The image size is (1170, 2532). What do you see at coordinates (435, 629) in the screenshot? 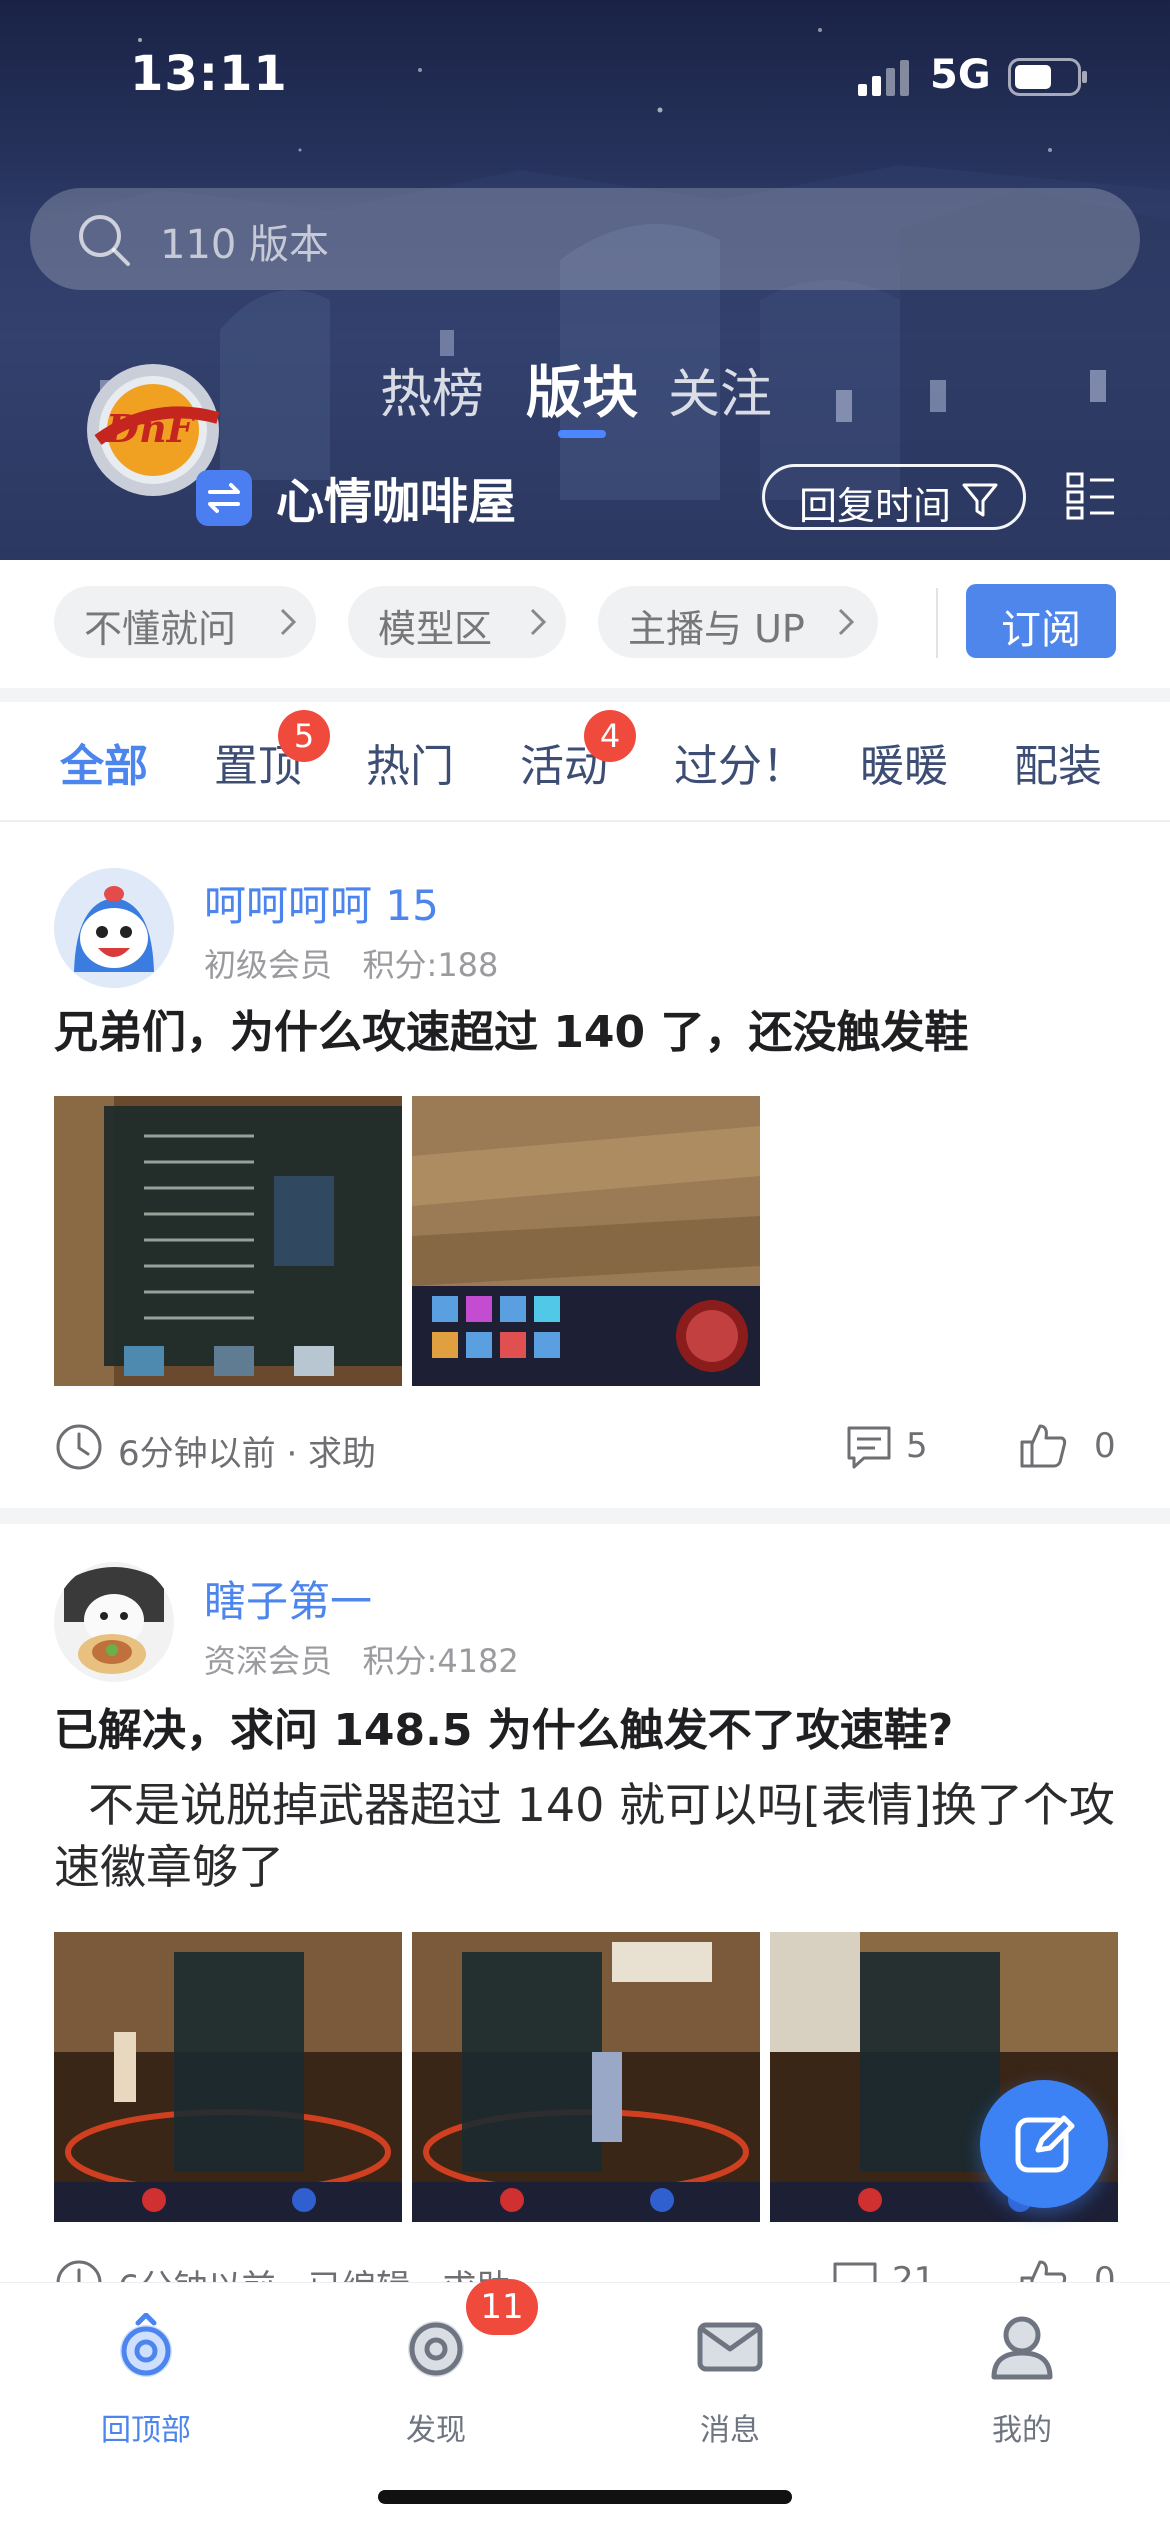
I see `subforum-label: 模型区` at bounding box center [435, 629].